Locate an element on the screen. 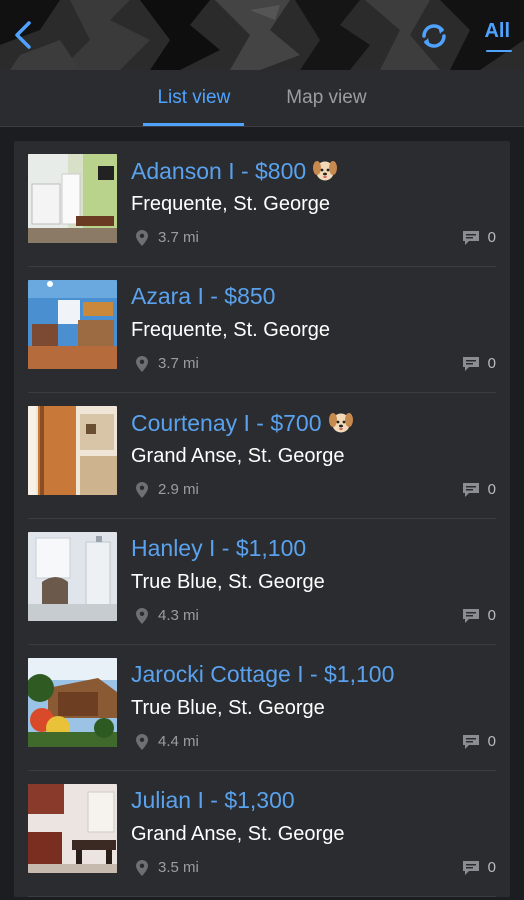 The height and width of the screenshot is (900, 524). back-button is located at coordinates (23, 35).